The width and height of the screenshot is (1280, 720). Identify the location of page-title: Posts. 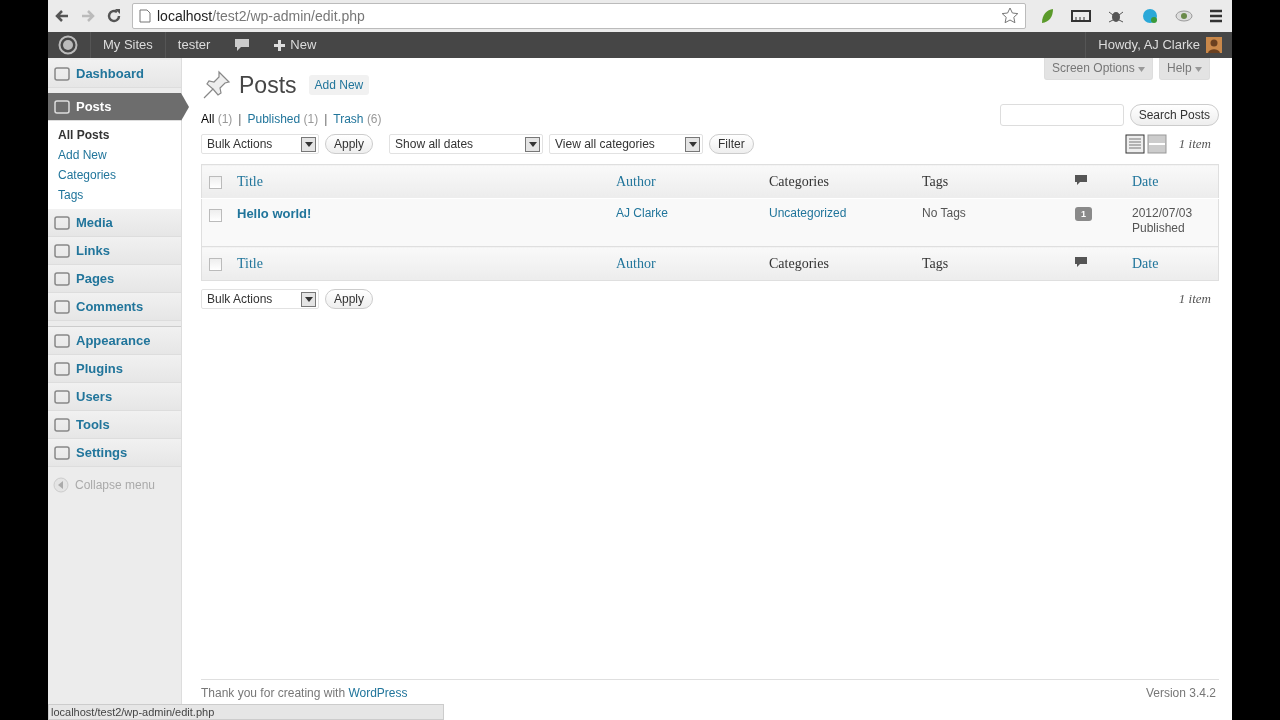
(268, 85).